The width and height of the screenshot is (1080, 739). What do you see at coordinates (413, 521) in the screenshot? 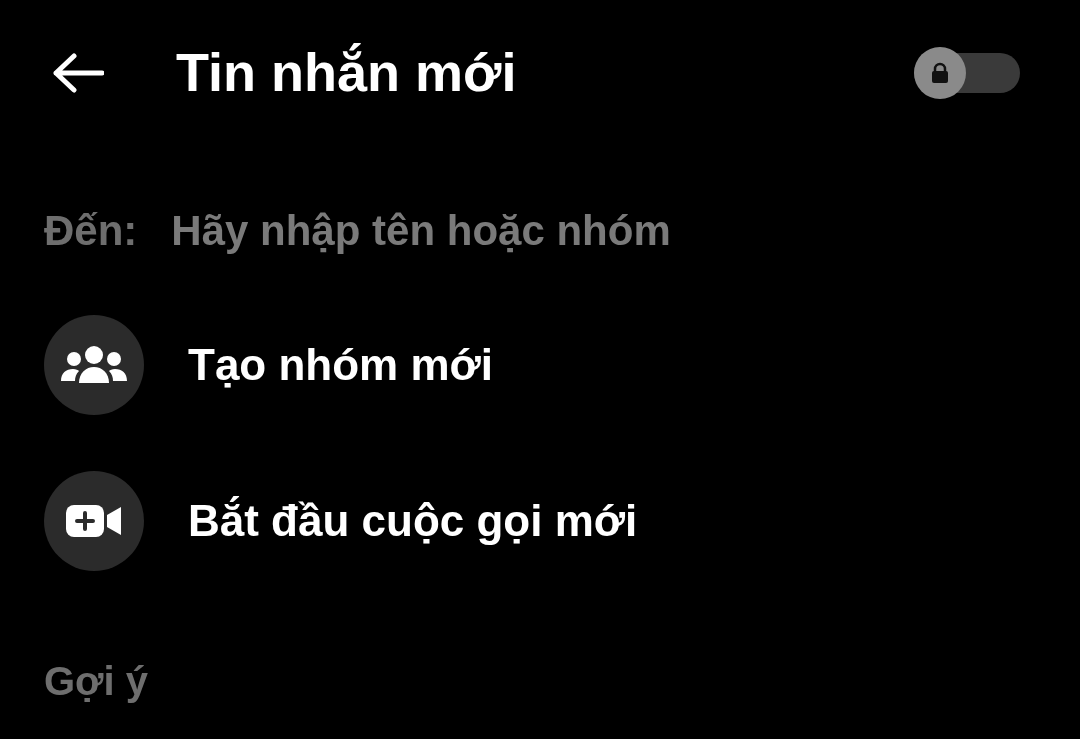
I see `action-label: Bắt đầu cuộc gọi mới` at bounding box center [413, 521].